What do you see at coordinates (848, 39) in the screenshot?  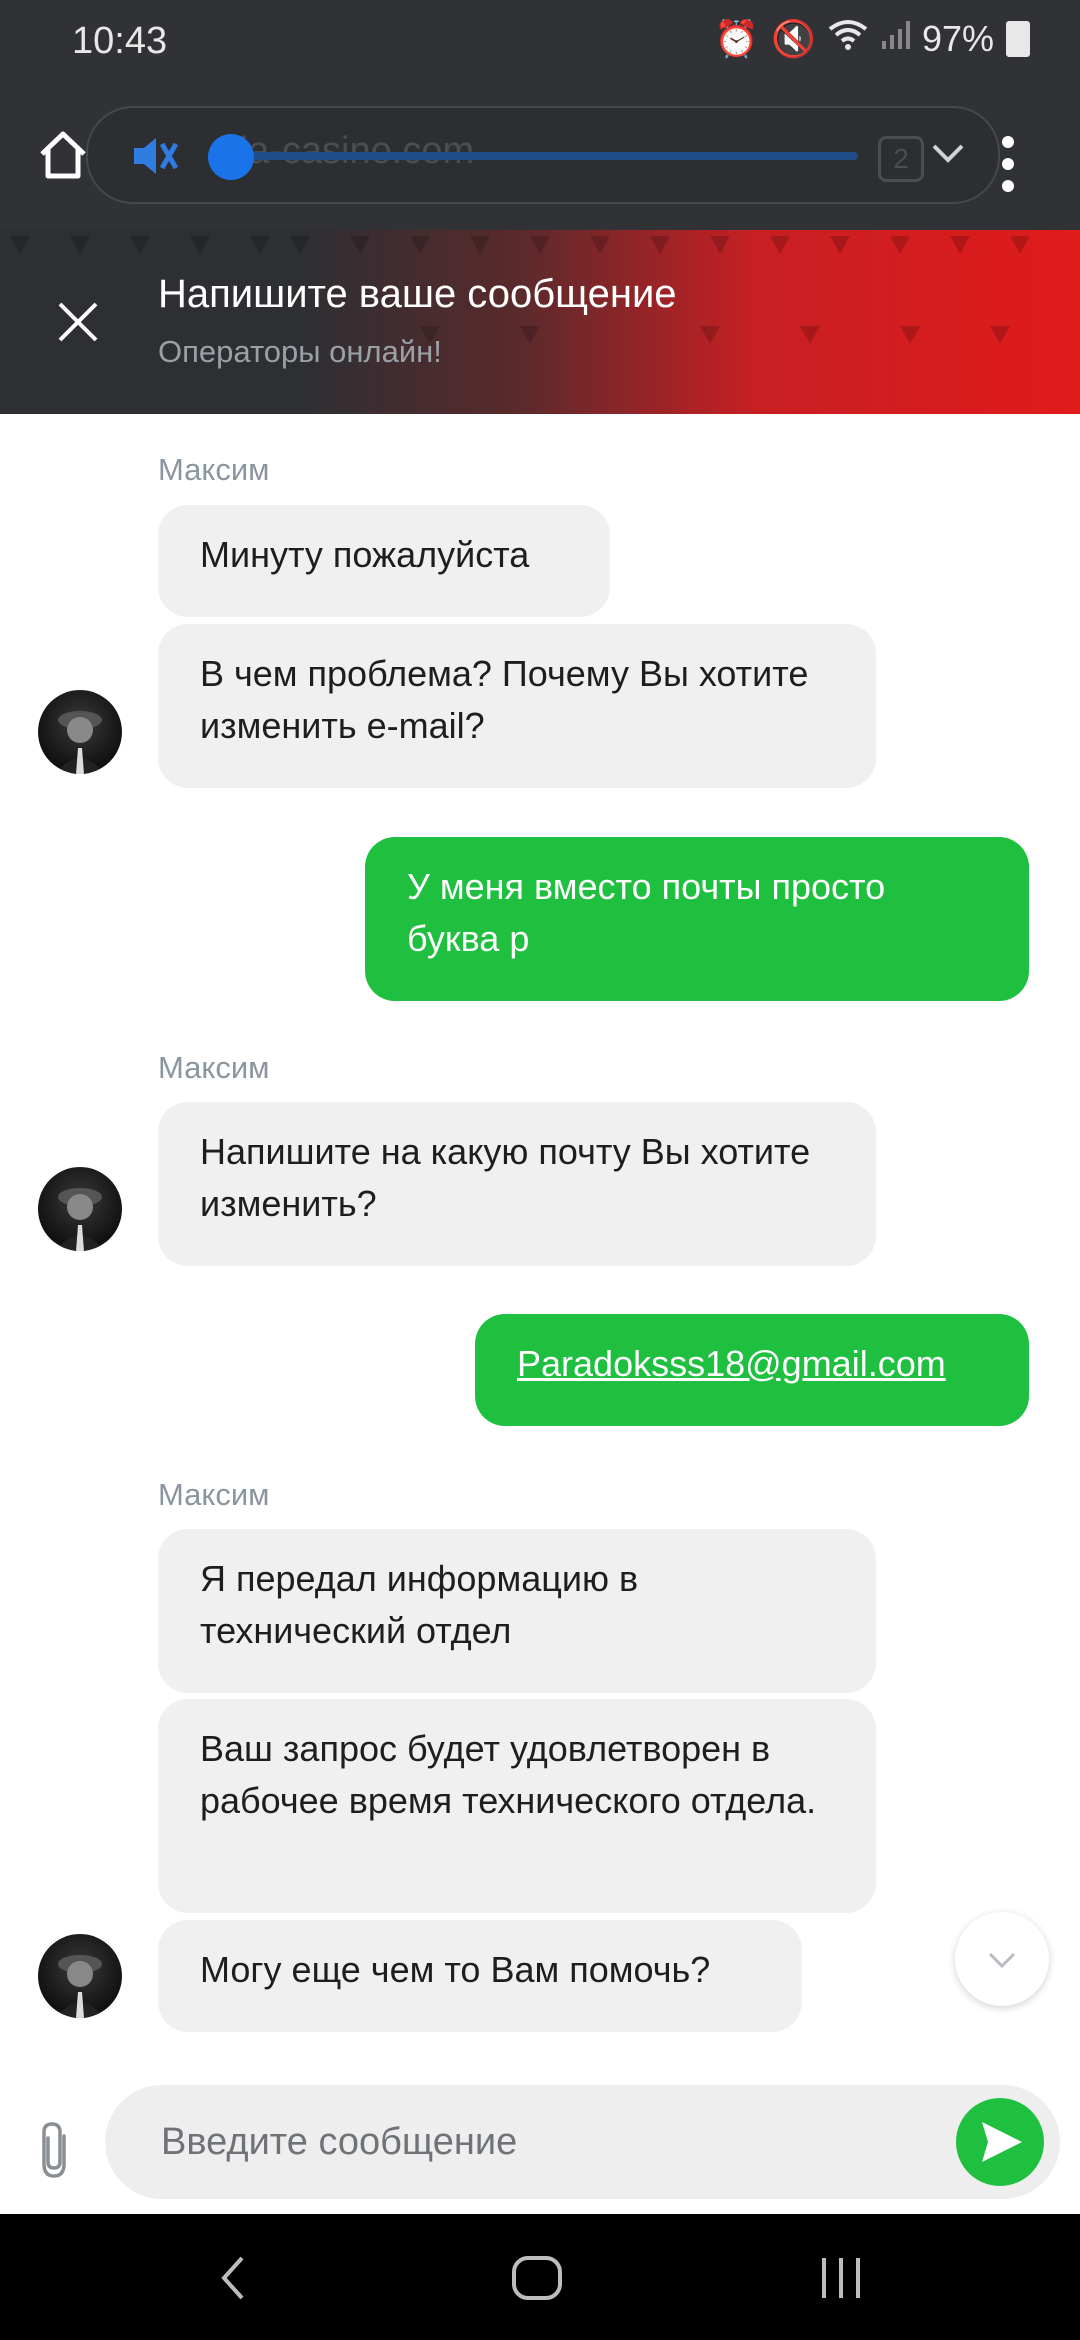 I see `wifi-icon` at bounding box center [848, 39].